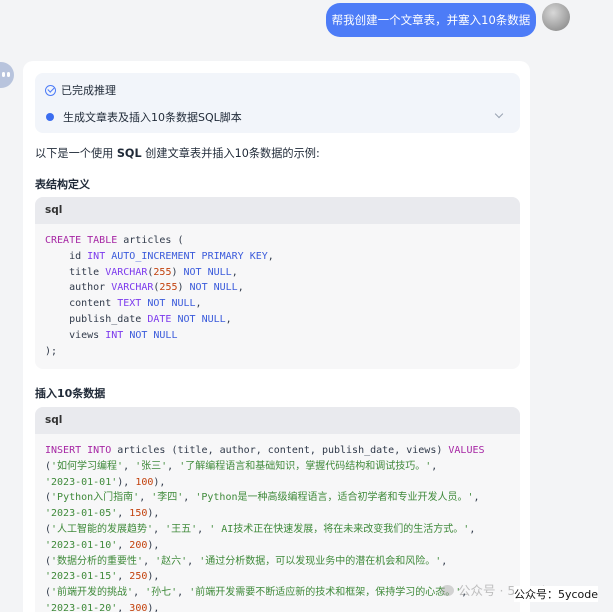 This screenshot has height=612, width=613. I want to click on code-token: '前端开发需要不断适应新的技术和框架，保持学习的心态。', so click(325, 593).